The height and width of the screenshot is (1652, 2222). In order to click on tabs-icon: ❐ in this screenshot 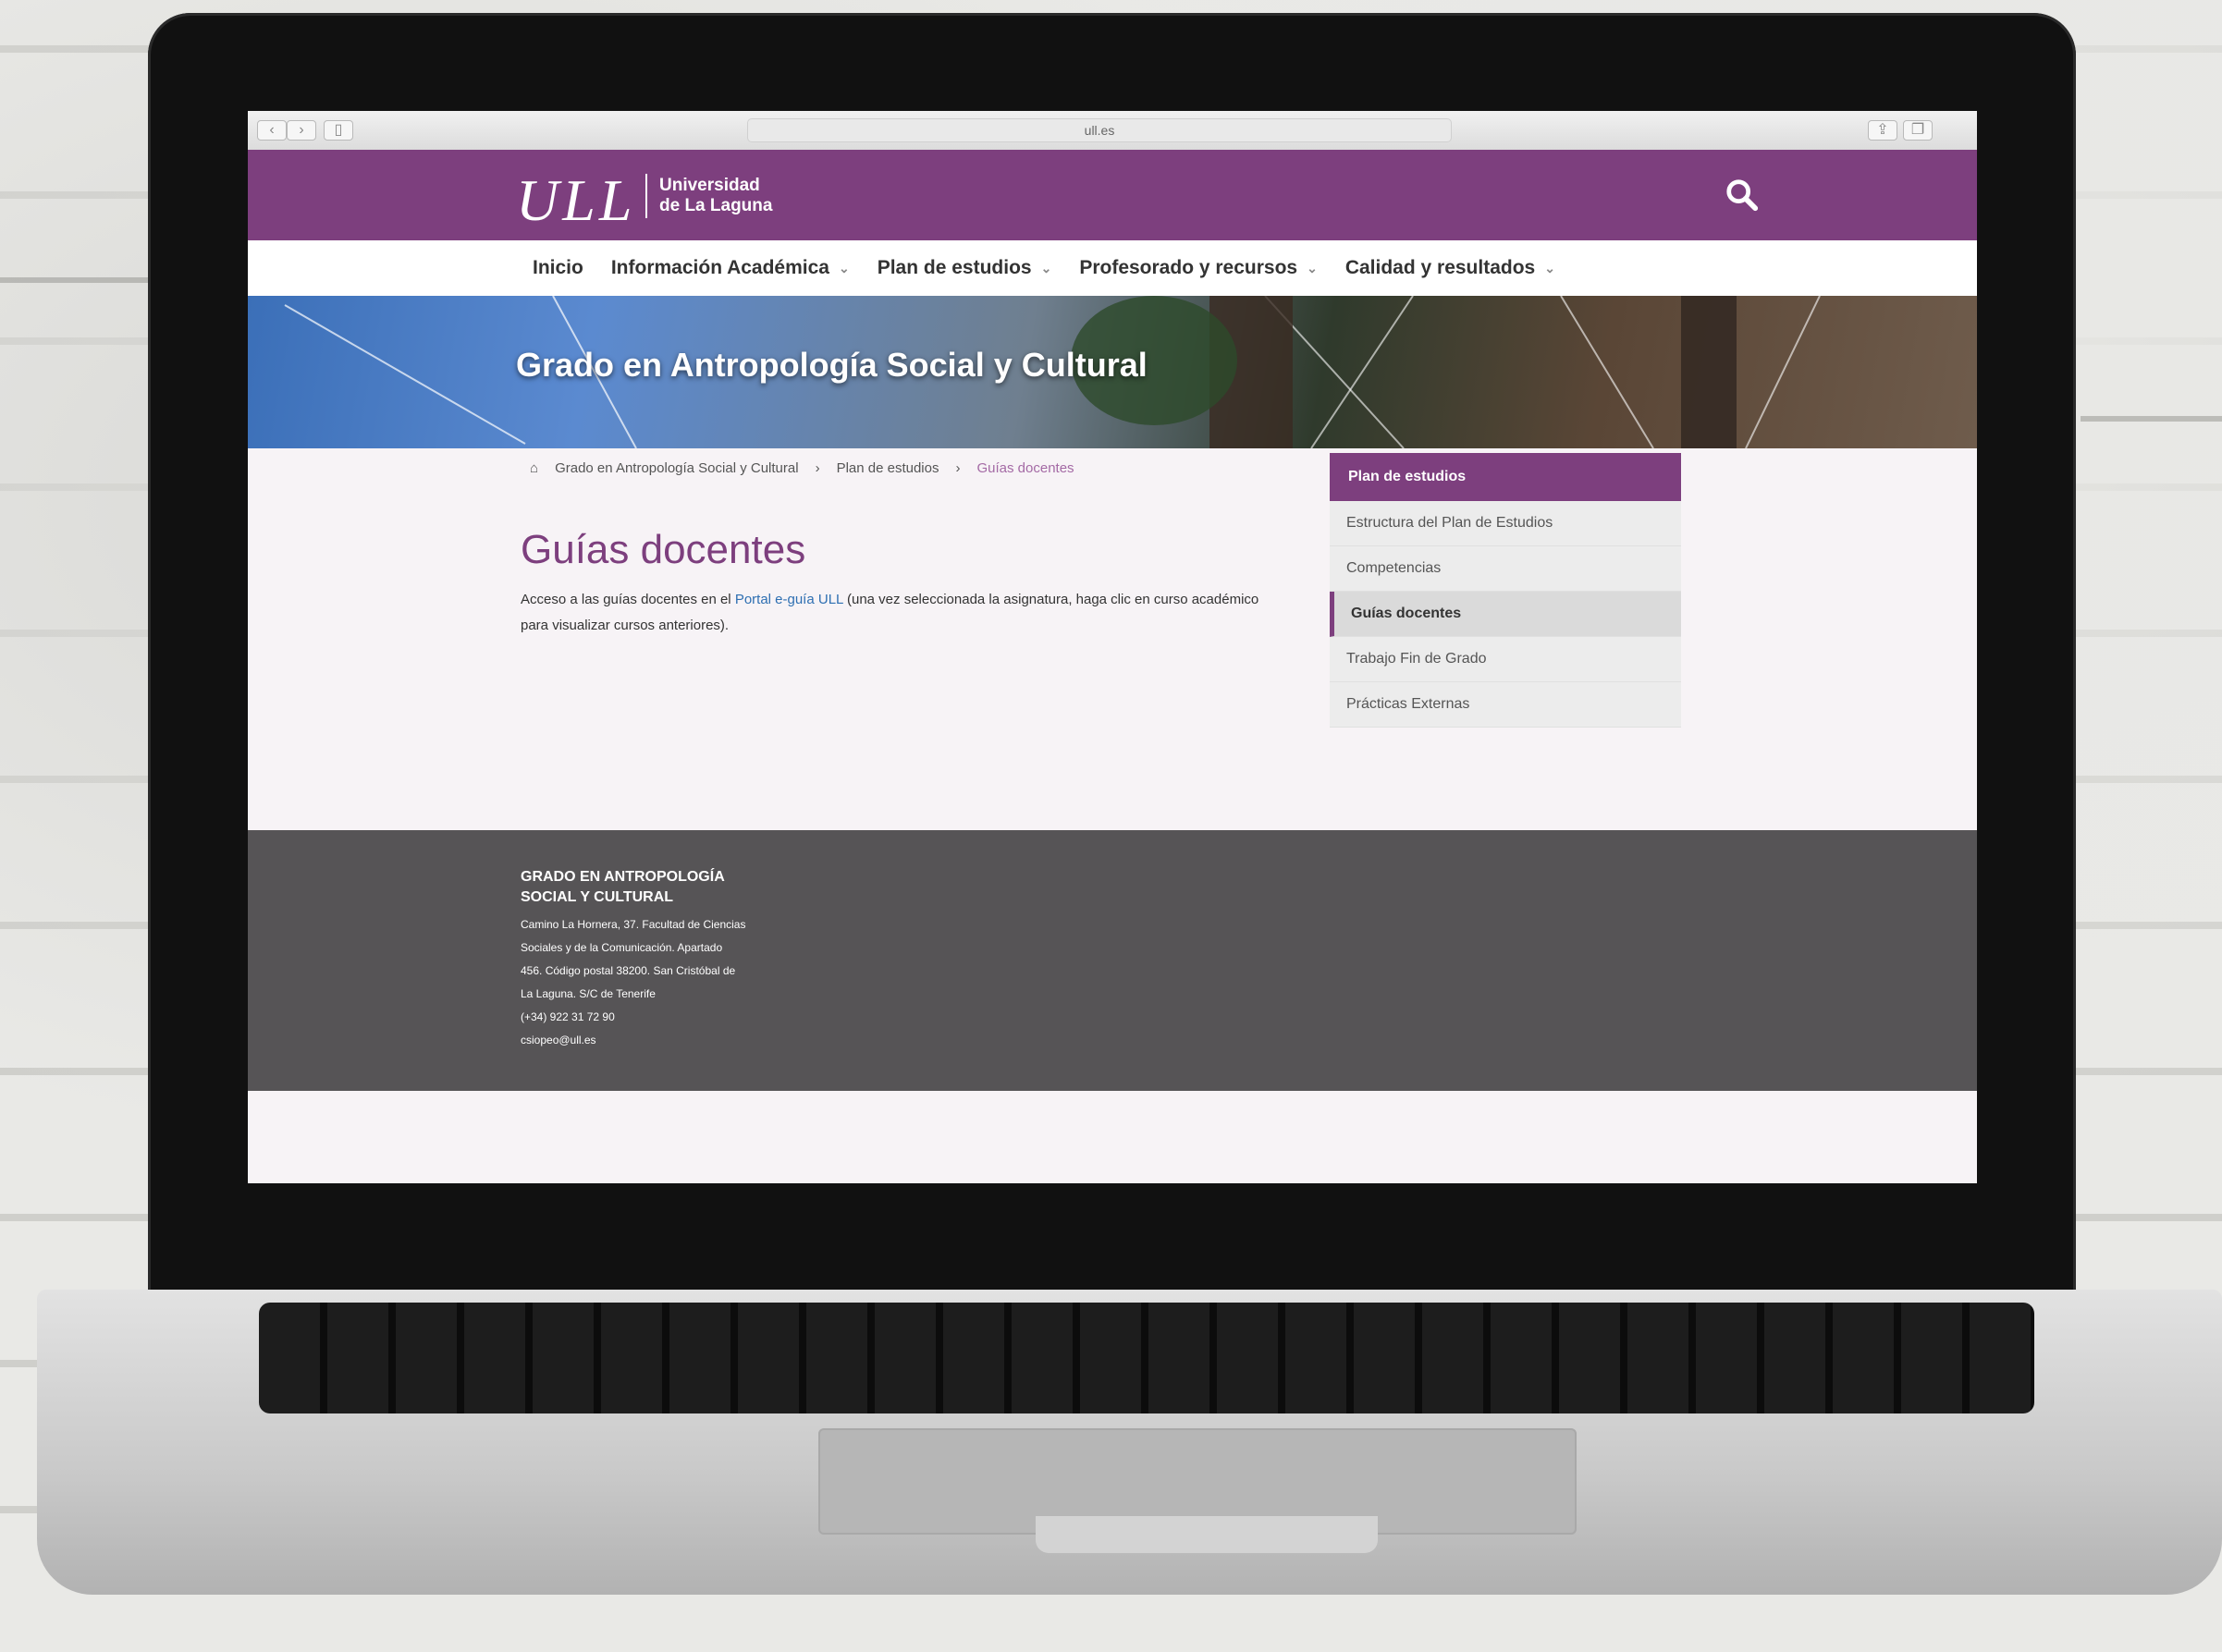, I will do `click(1918, 130)`.